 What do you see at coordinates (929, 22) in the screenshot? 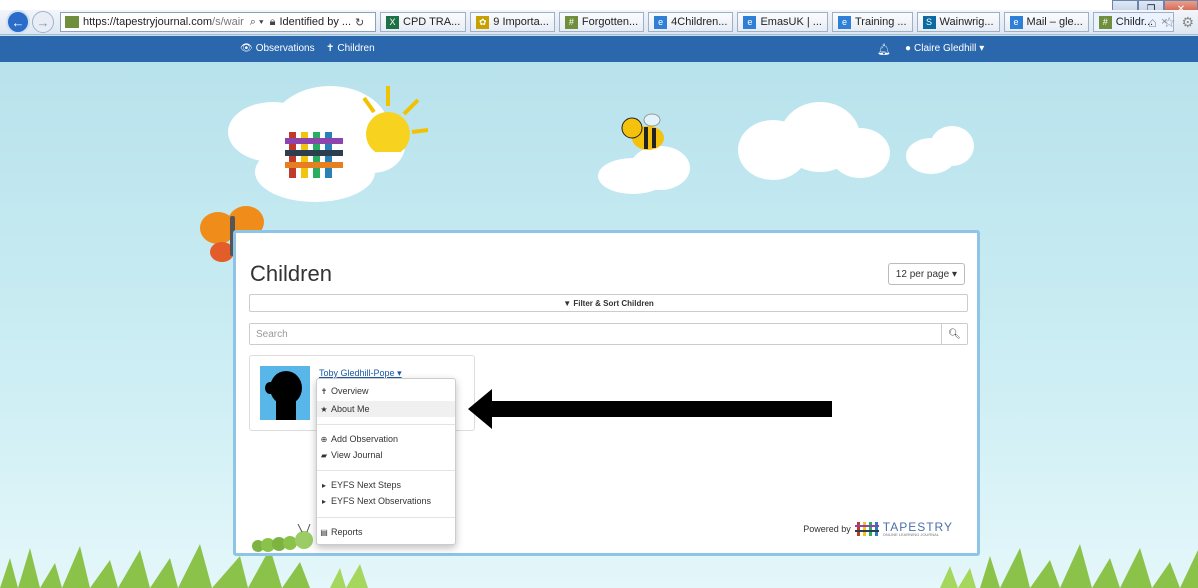
I see `sharepoint-icon: S` at bounding box center [929, 22].